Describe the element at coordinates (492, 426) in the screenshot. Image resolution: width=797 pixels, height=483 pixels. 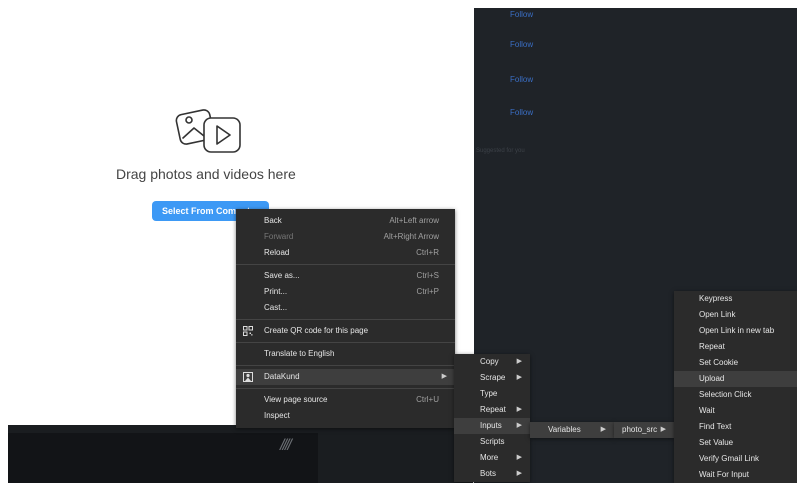
I see `submenu-item-inputs: Inputs ▶` at that location.